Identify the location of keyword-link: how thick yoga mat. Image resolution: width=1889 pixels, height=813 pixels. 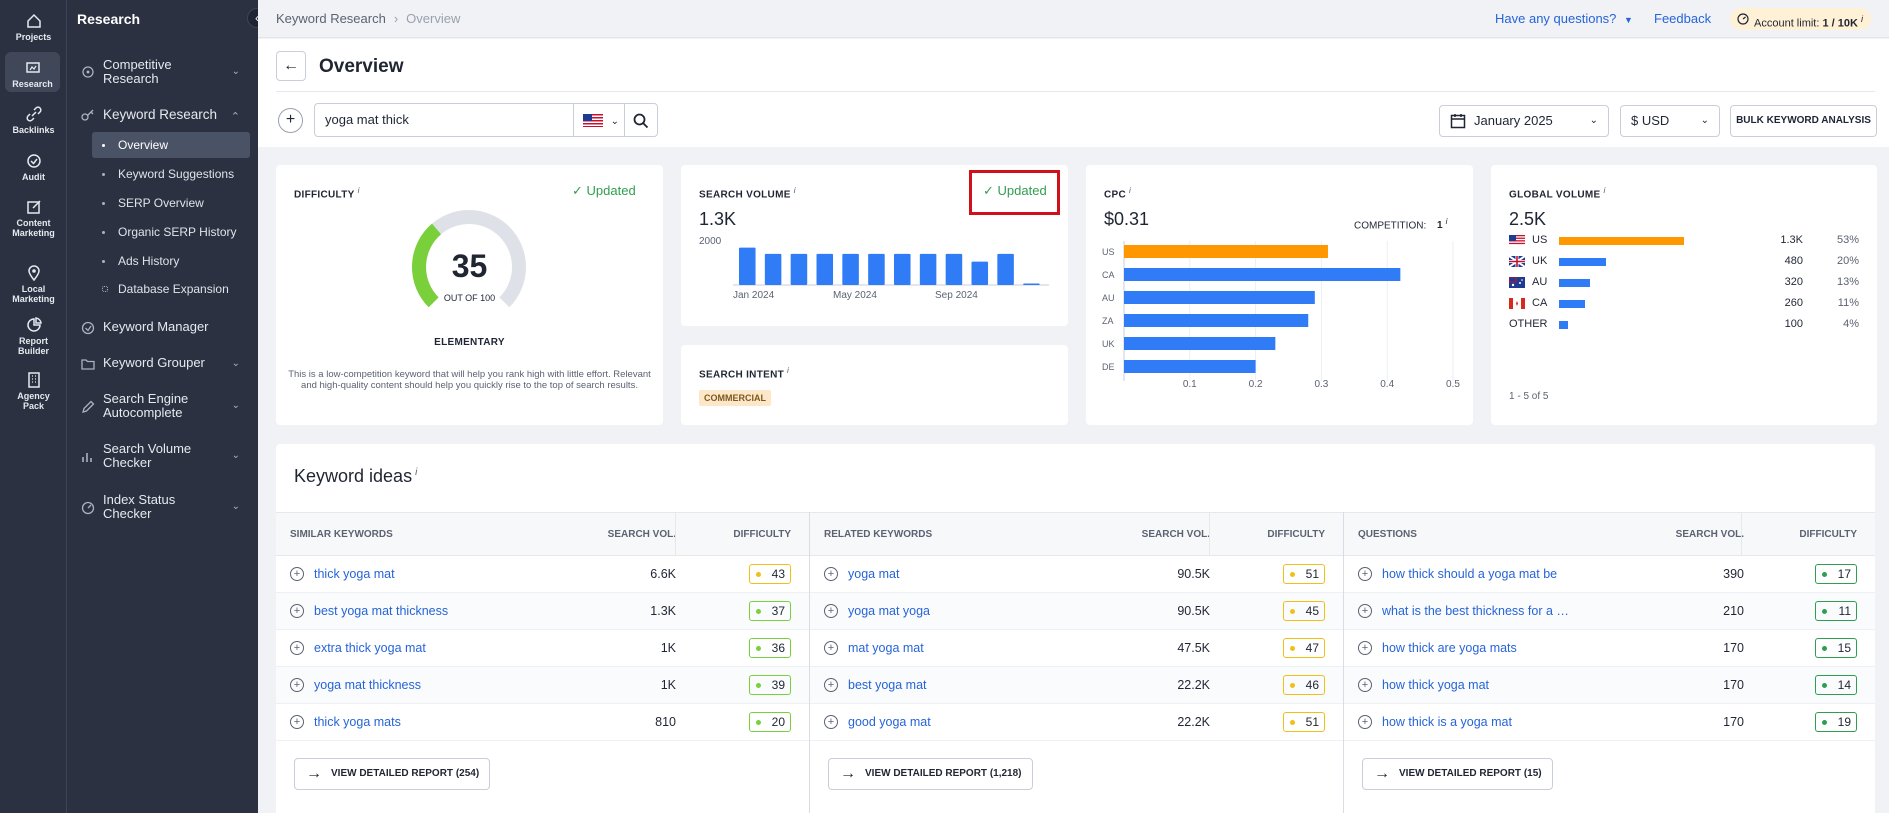
(1477, 685).